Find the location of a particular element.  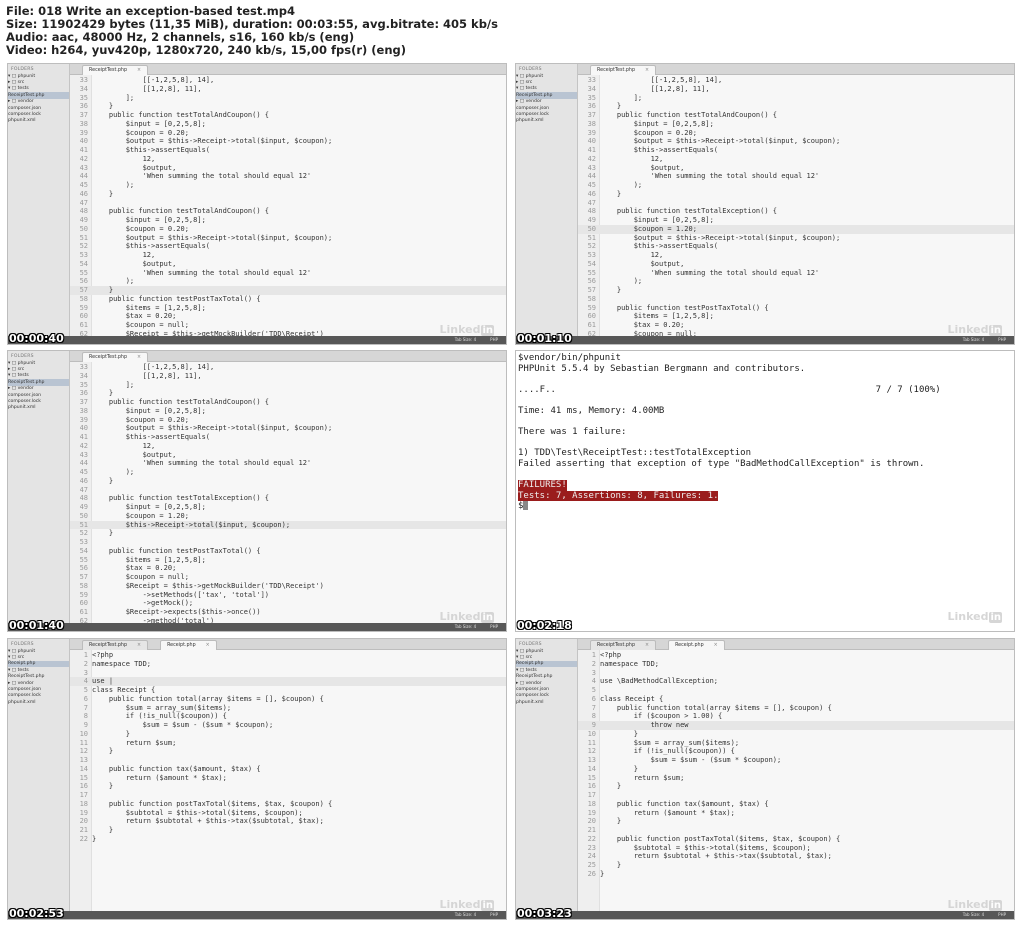

code-text: $items = [1,2,5,8]; is located at coordinates (149, 307).